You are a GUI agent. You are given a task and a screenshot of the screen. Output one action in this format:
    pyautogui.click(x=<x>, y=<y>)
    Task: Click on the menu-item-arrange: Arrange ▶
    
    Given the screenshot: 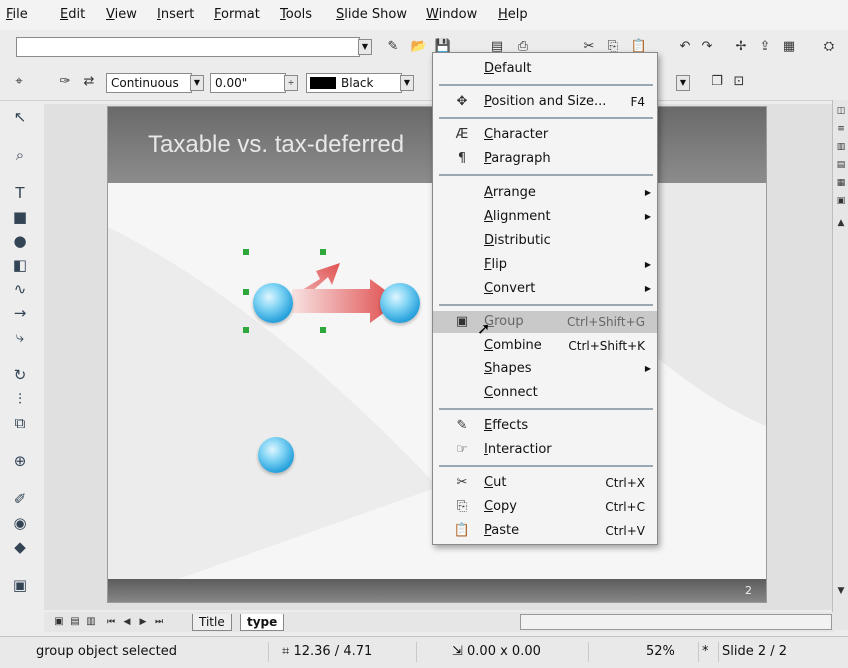 What is the action you would take?
    pyautogui.click(x=545, y=193)
    